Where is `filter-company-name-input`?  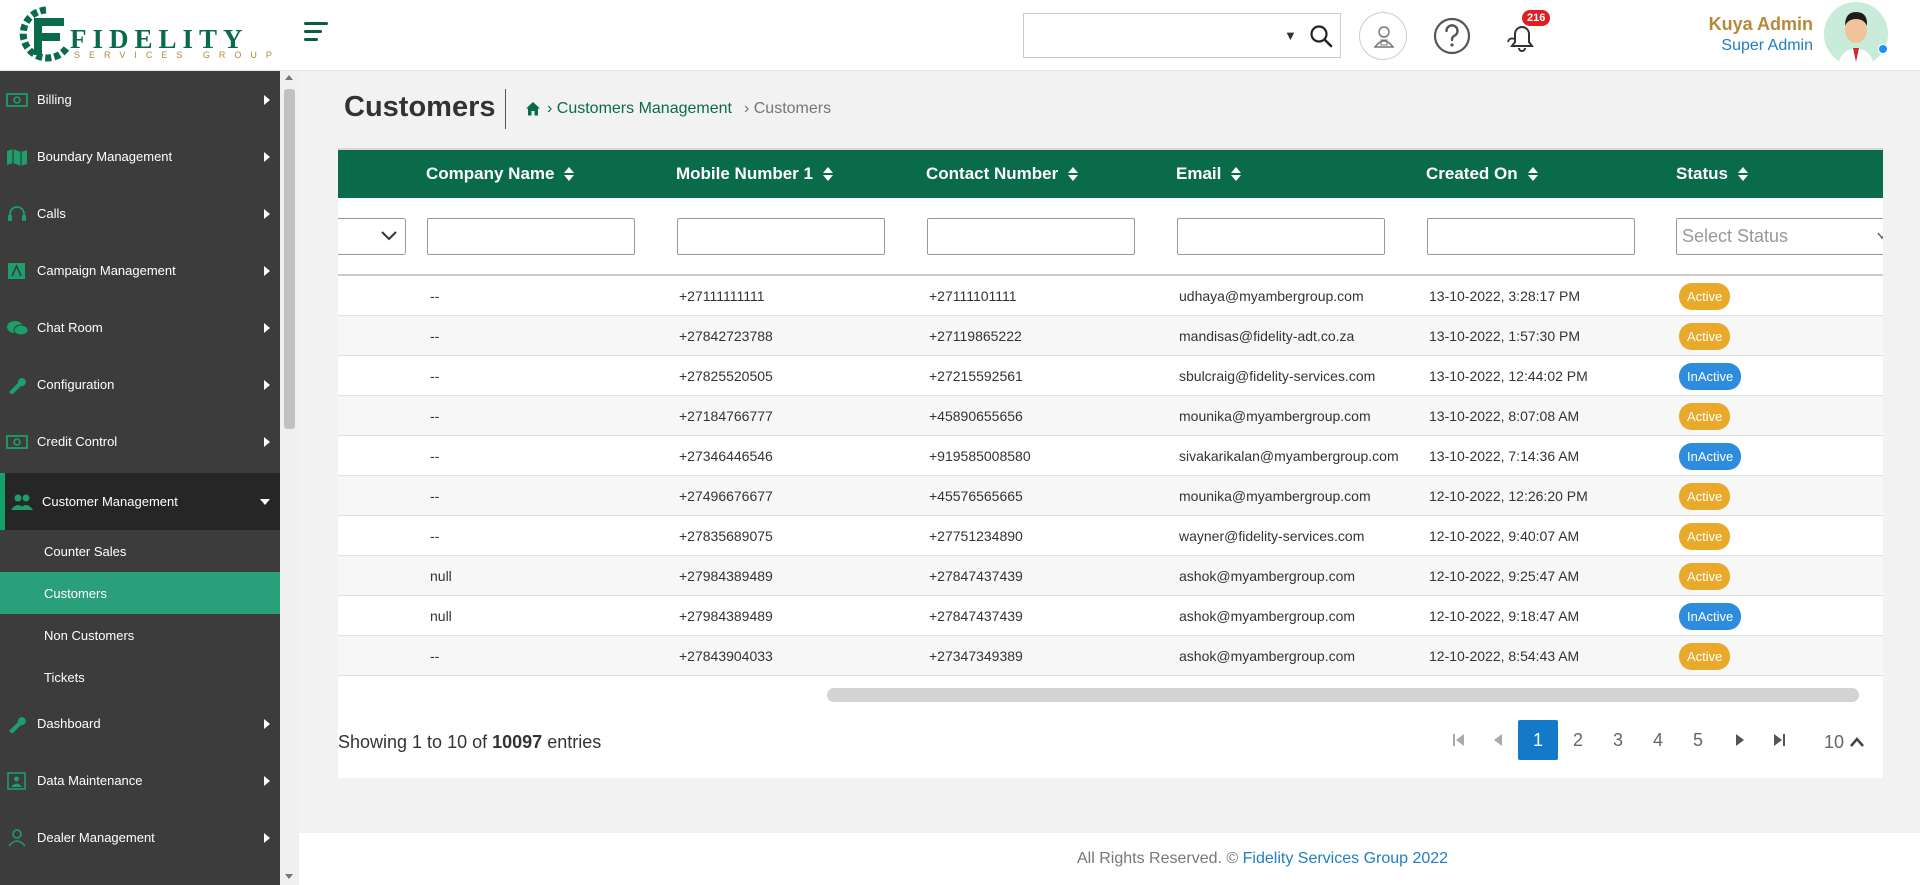 filter-company-name-input is located at coordinates (531, 236).